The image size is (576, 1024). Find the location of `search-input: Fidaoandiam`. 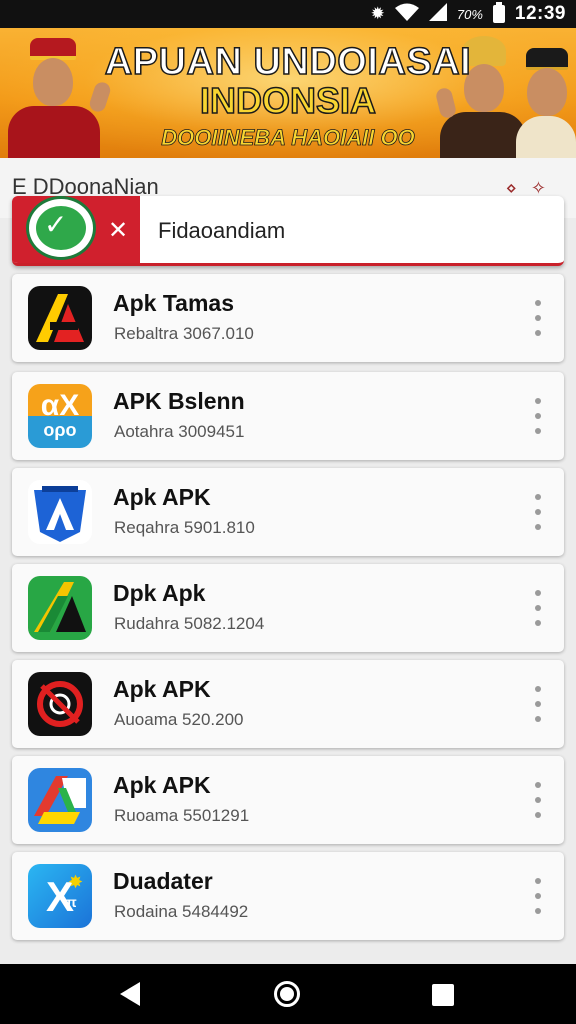

search-input: Fidaoandiam is located at coordinates (221, 231).